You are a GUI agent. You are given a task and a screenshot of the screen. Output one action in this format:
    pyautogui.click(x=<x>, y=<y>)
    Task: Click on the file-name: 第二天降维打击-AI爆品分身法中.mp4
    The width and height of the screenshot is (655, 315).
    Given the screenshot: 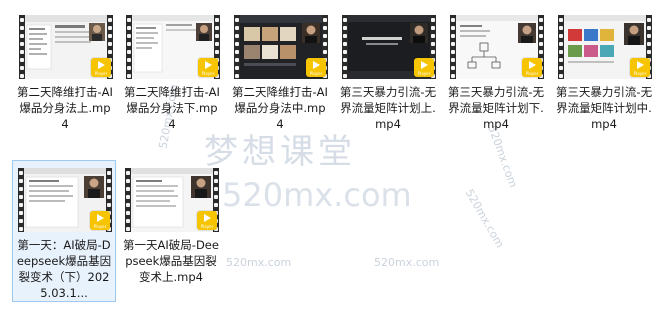 What is the action you would take?
    pyautogui.click(x=280, y=108)
    